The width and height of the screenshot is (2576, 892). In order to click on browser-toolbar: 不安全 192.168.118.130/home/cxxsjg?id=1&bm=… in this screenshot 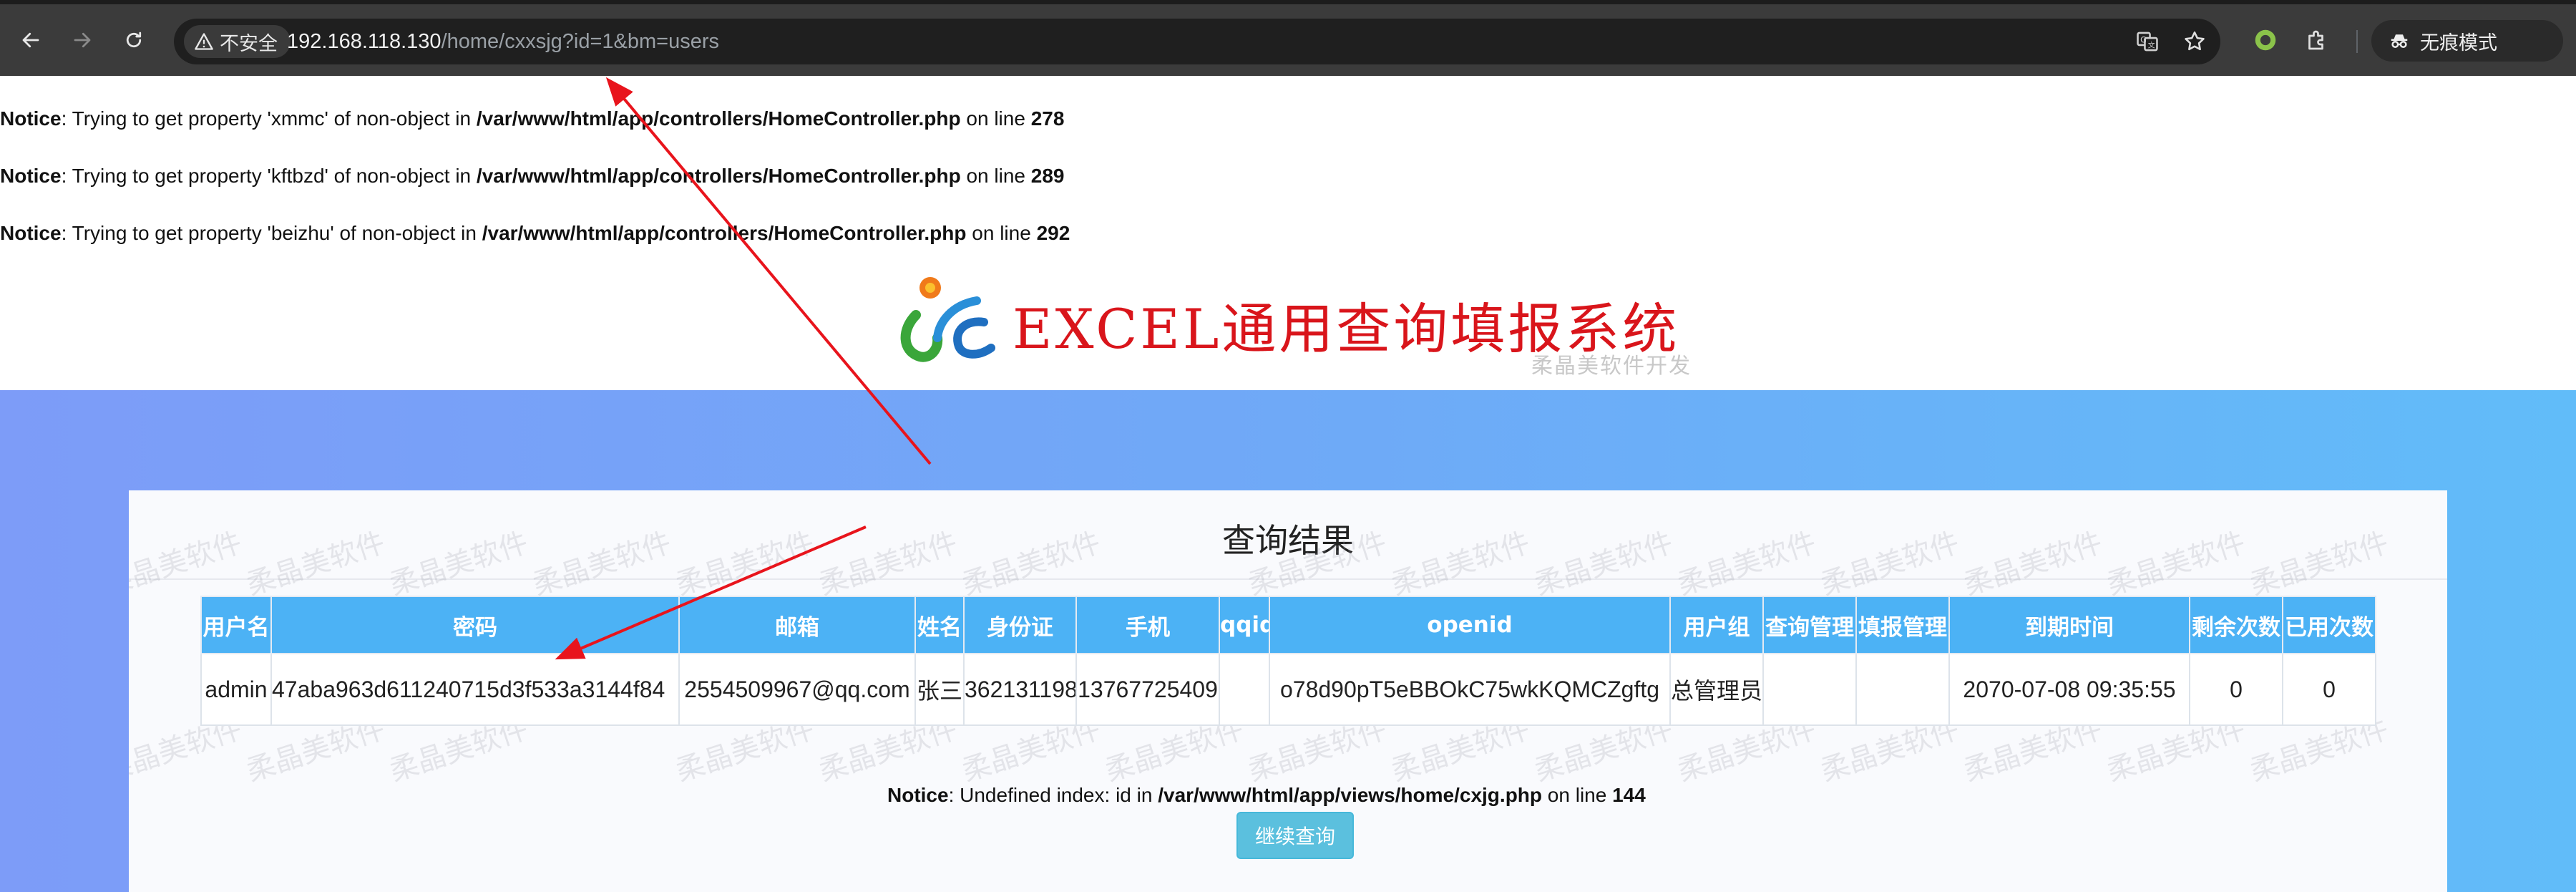, I will do `click(1288, 40)`.